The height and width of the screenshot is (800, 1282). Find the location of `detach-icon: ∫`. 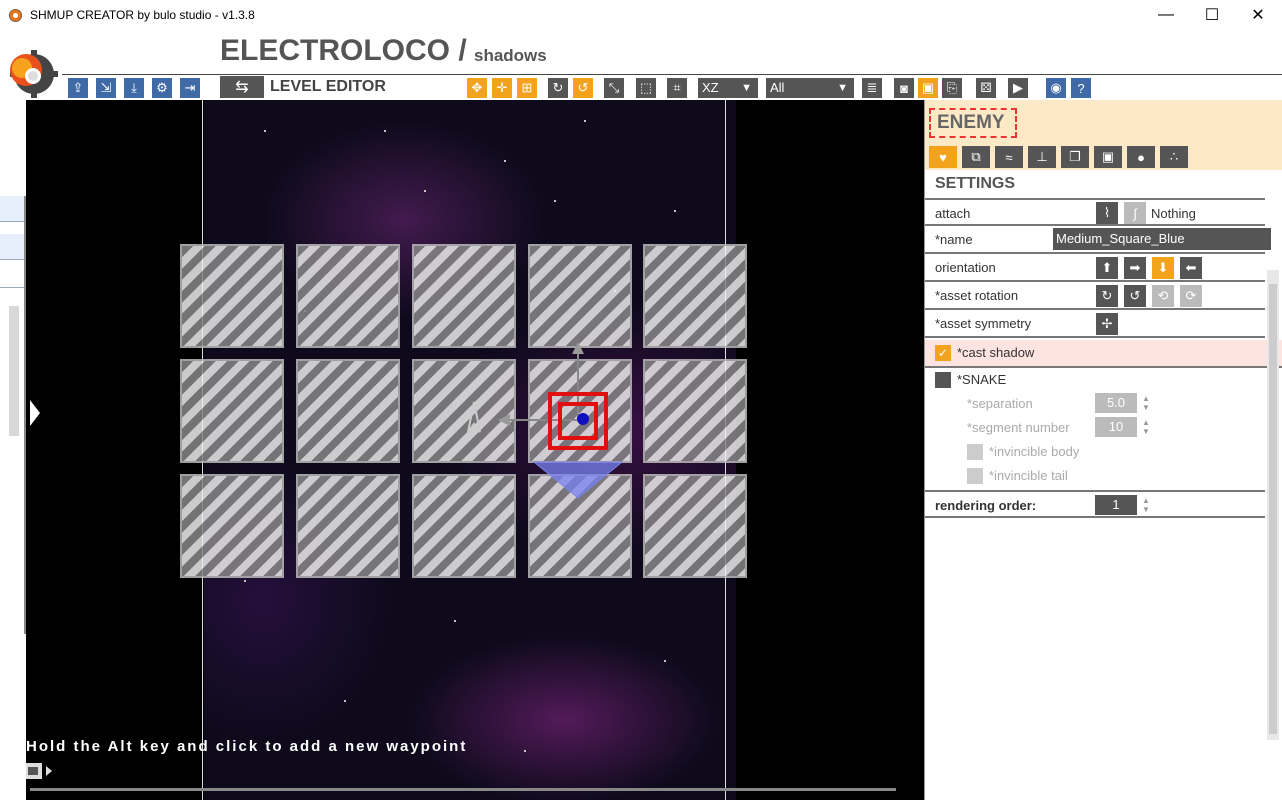

detach-icon: ∫ is located at coordinates (1135, 213).